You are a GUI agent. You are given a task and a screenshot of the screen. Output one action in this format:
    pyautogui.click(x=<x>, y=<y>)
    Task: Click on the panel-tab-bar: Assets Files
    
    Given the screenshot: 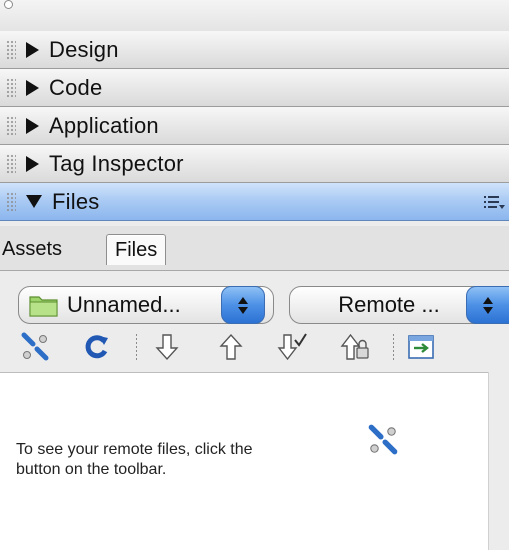 What is the action you would take?
    pyautogui.click(x=254, y=248)
    